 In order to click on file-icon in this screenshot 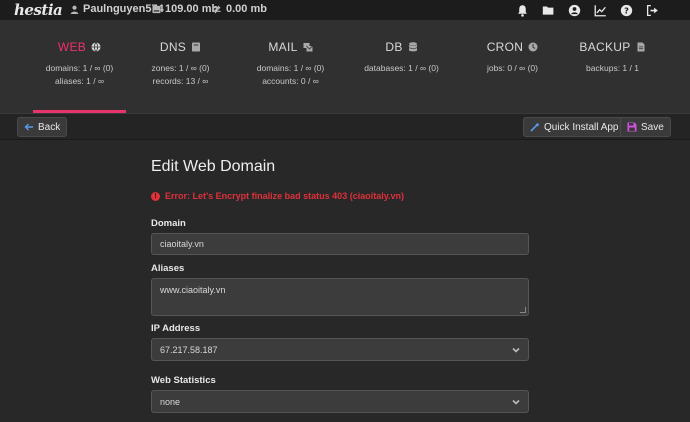, I will do `click(641, 47)`.